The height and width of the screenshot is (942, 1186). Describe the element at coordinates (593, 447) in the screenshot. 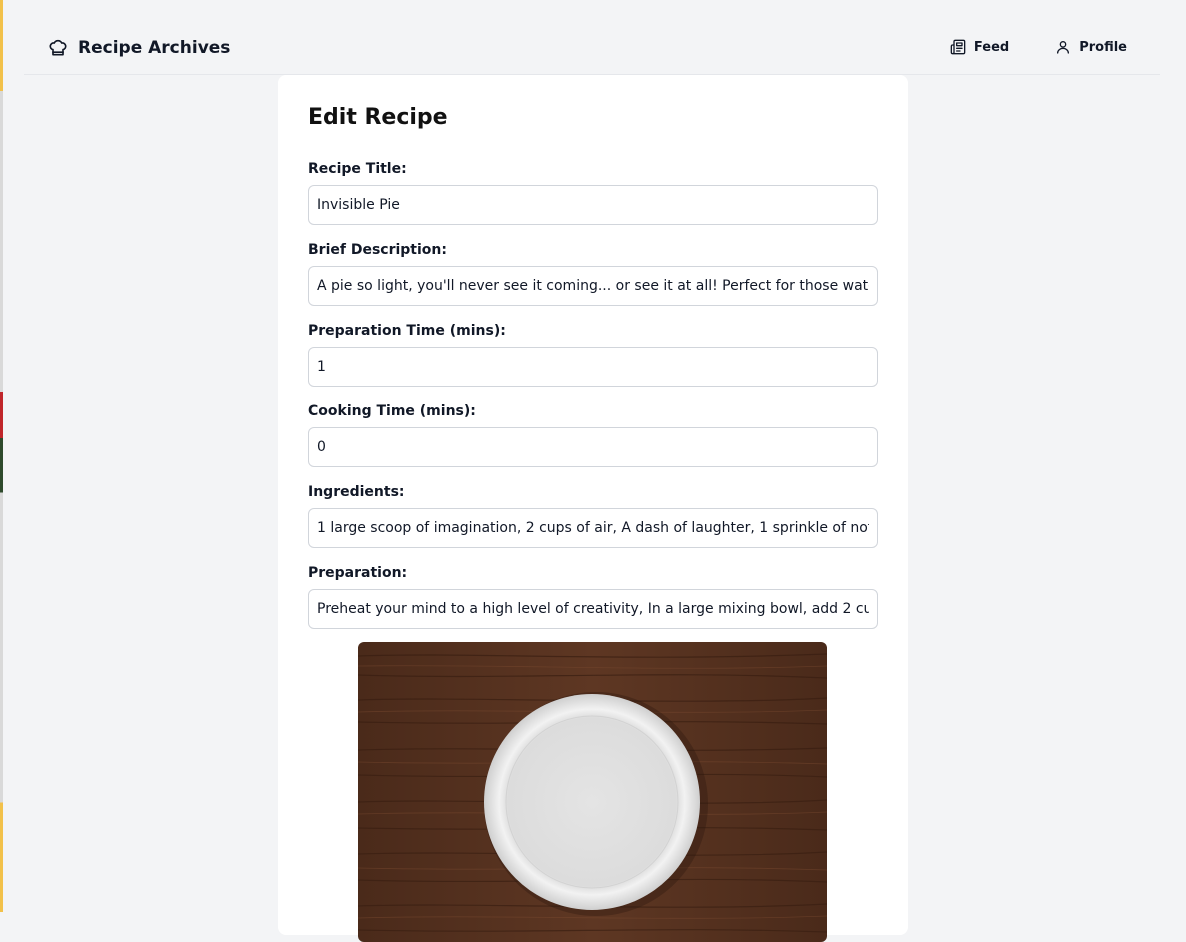

I see `cook-time-input` at that location.